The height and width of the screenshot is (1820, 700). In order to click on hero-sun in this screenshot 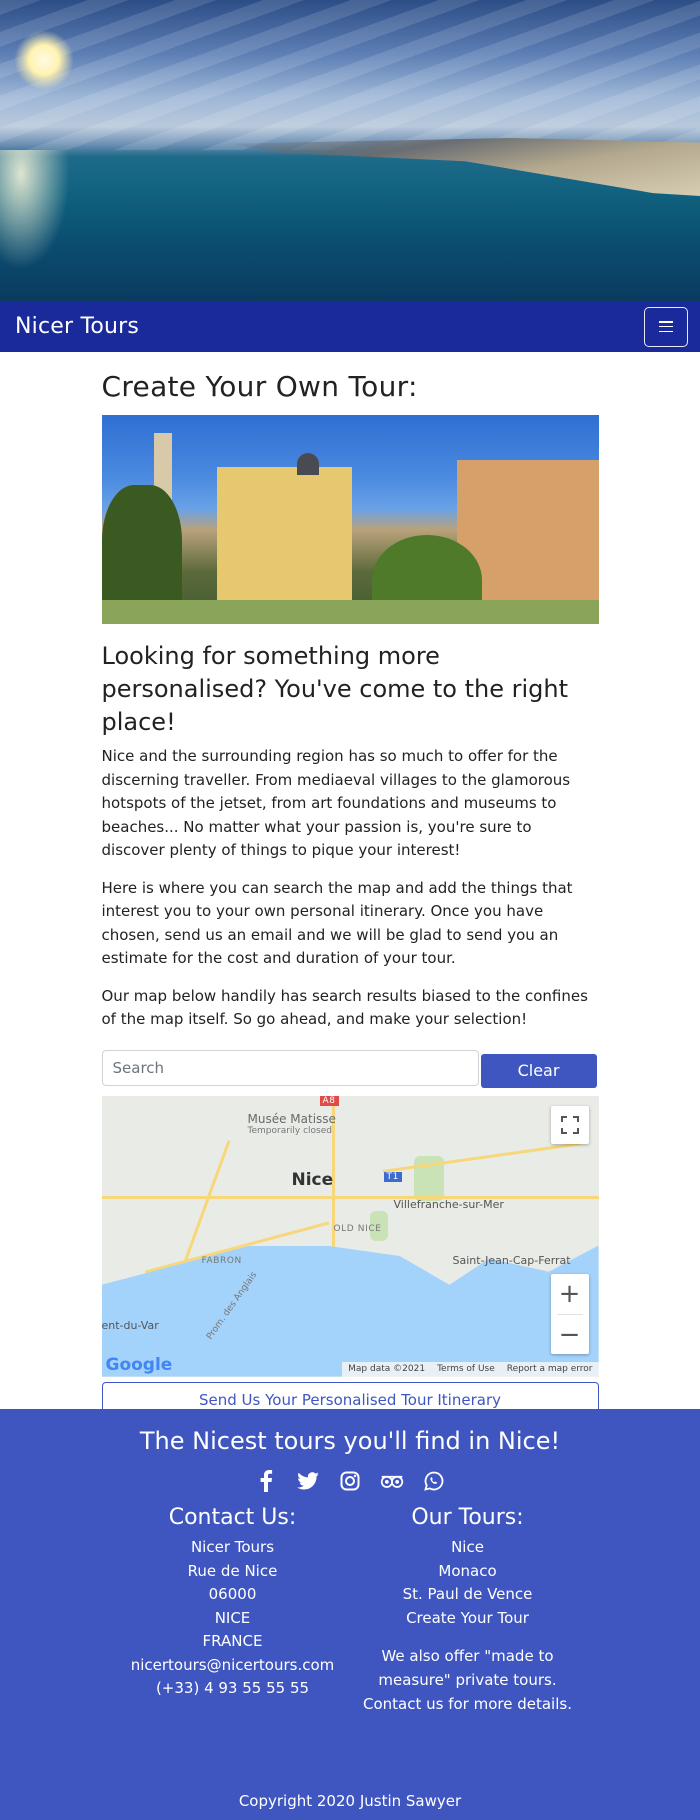, I will do `click(44, 60)`.